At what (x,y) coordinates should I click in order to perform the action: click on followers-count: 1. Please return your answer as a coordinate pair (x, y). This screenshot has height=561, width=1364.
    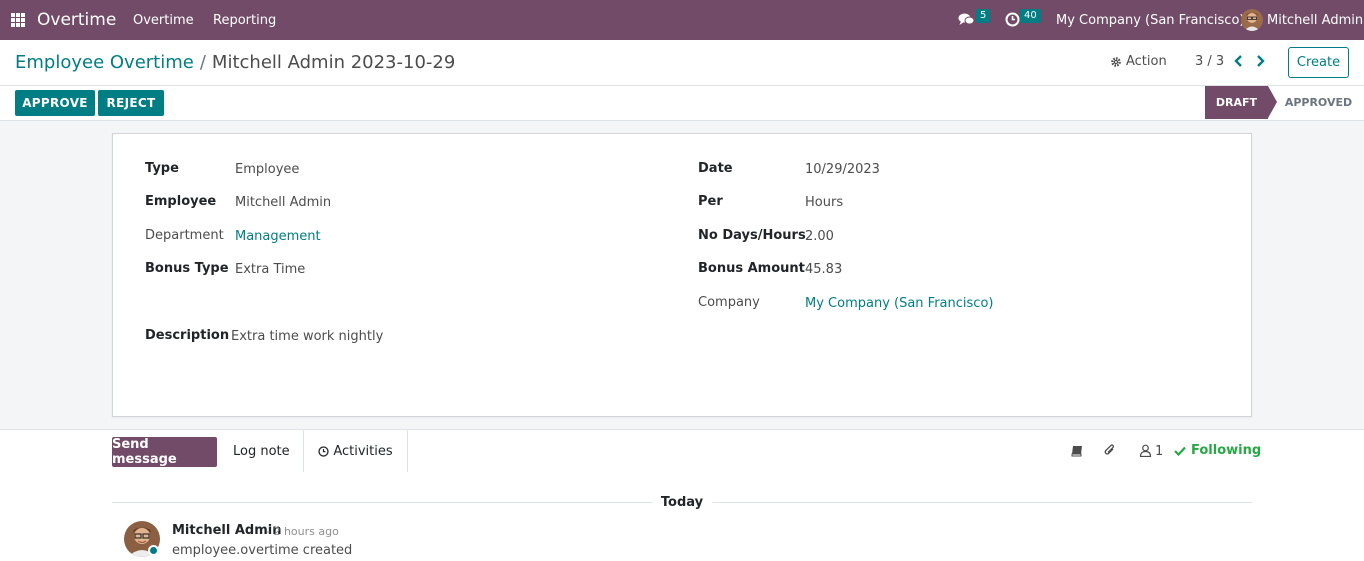
    Looking at the image, I should click on (1159, 451).